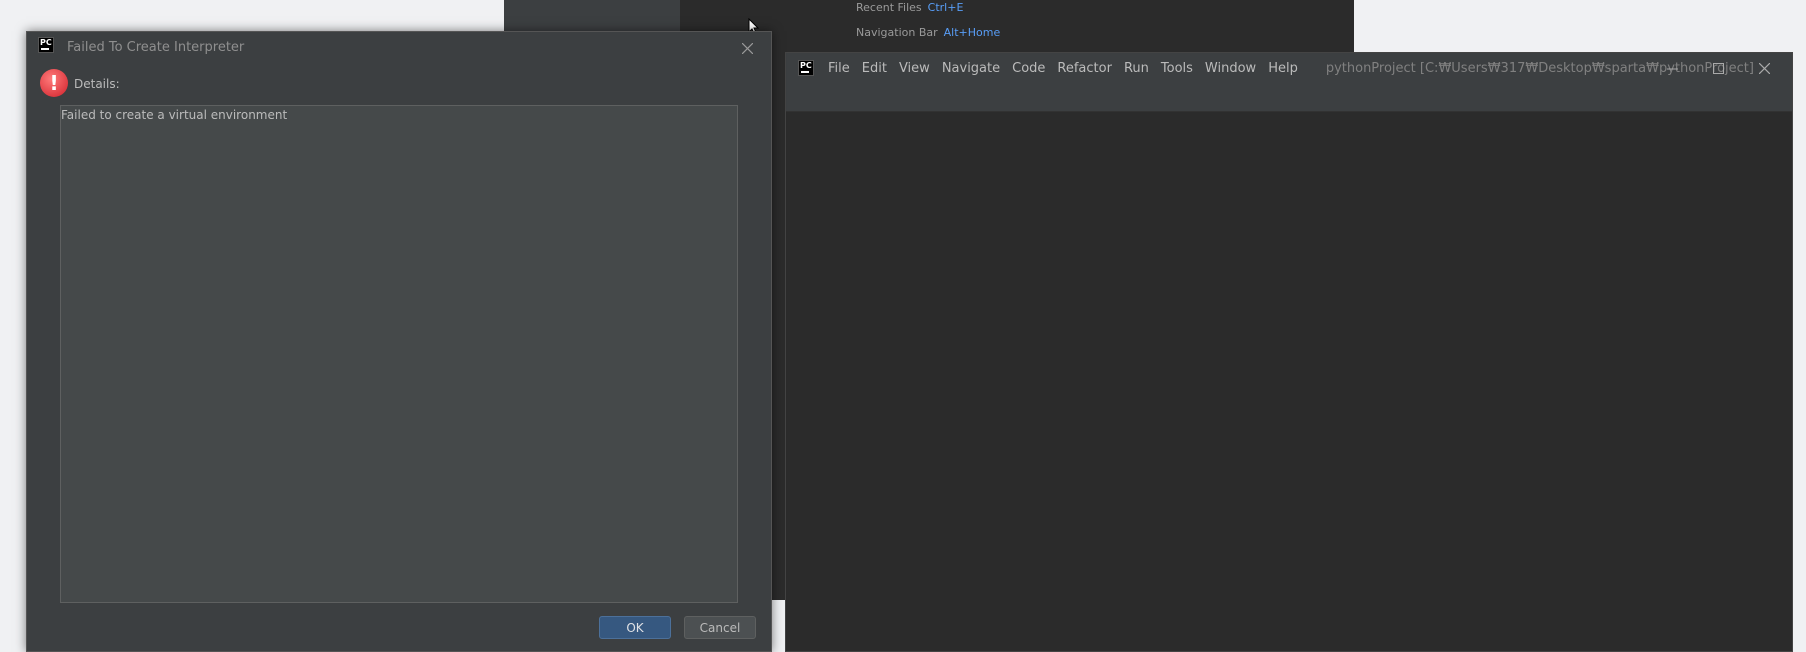 Image resolution: width=1806 pixels, height=652 pixels. Describe the element at coordinates (806, 68) in the screenshot. I see `pycharm-logo-icon: PC` at that location.